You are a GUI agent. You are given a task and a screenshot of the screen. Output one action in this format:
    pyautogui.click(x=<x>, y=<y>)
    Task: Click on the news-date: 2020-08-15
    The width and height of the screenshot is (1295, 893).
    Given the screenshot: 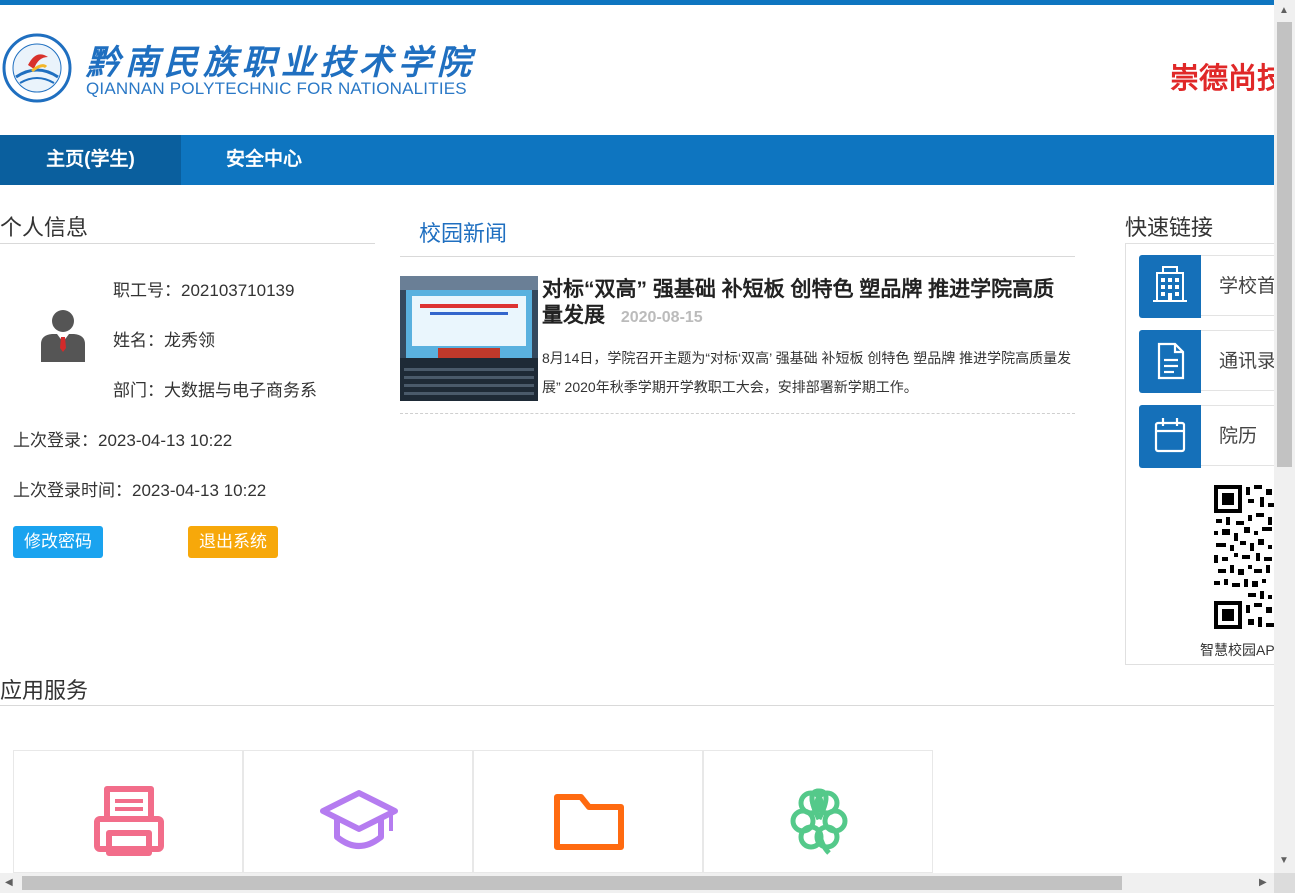 What is the action you would take?
    pyautogui.click(x=661, y=317)
    